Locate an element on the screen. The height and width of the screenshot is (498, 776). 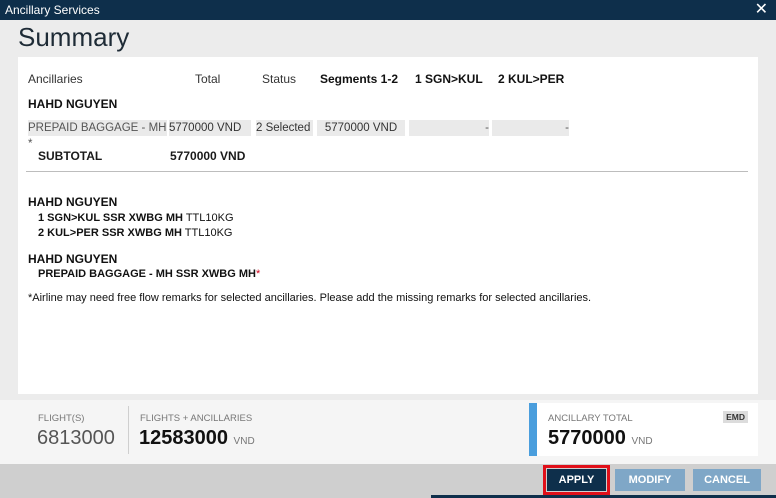
accent-bar is located at coordinates (533, 429).